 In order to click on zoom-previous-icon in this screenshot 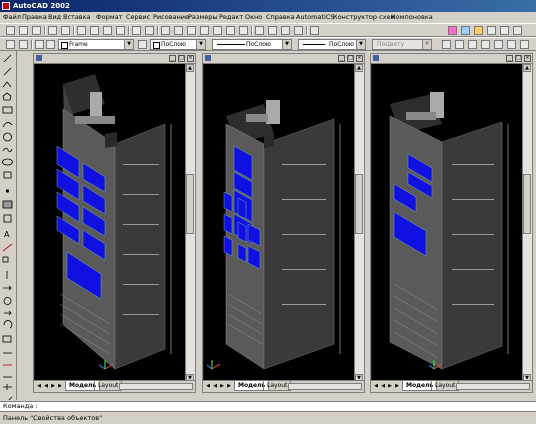, I will do `click(298, 30)`.